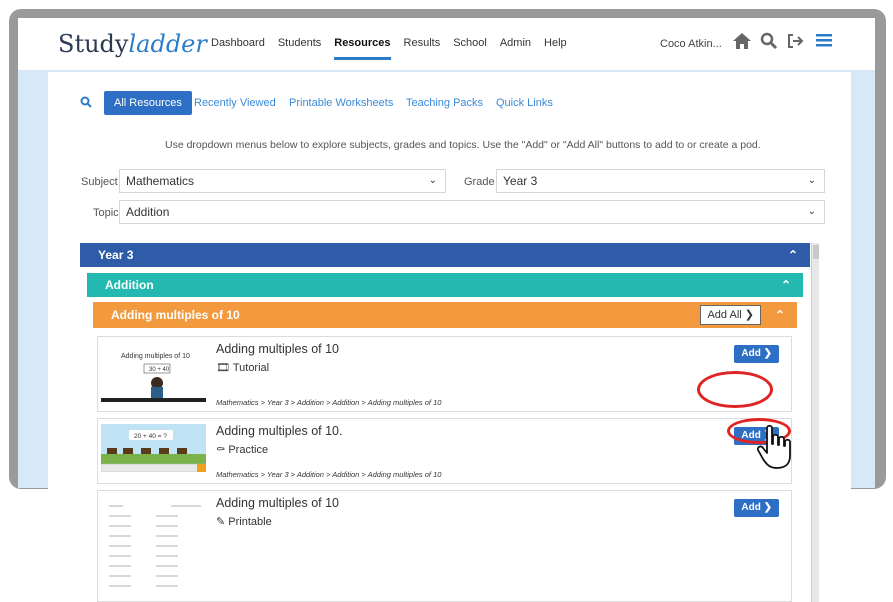 This screenshot has height=602, width=893. I want to click on menu-icon, so click(824, 42).